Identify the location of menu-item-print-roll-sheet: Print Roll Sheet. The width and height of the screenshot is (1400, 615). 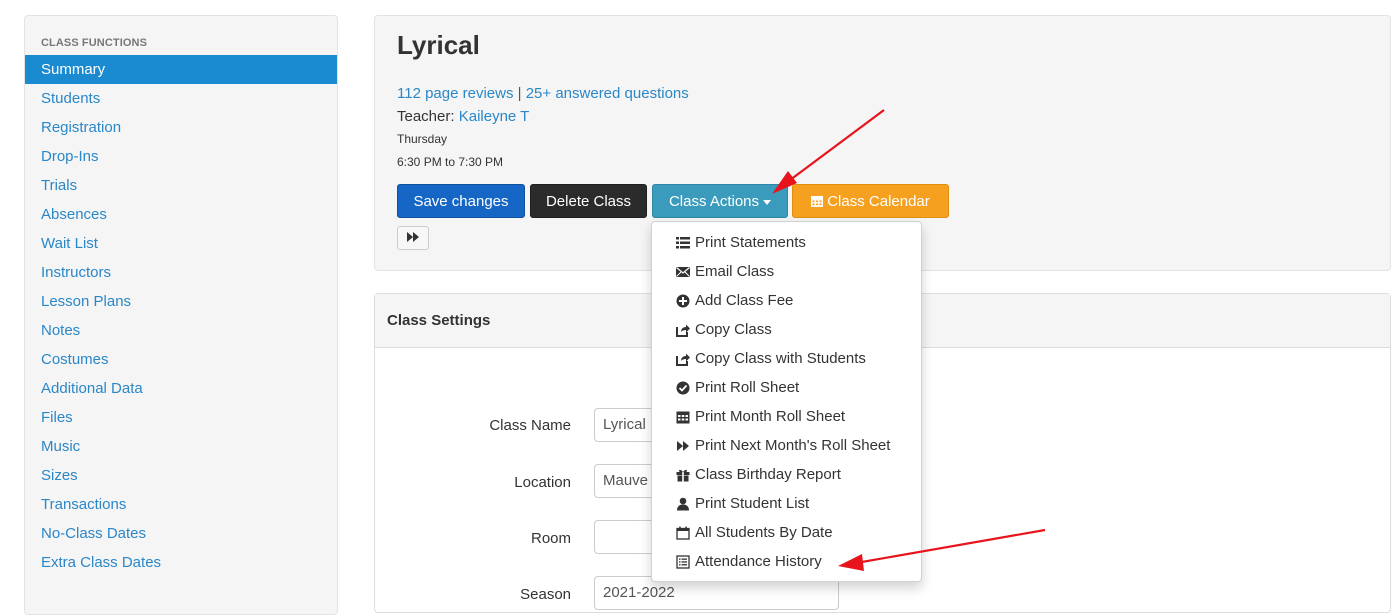
(786, 387).